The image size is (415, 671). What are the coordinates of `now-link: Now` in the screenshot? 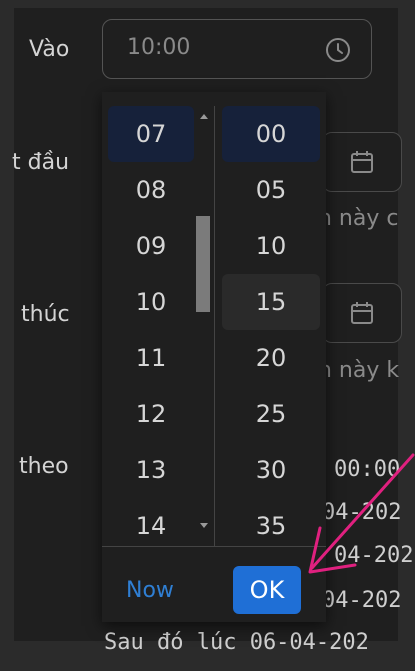 It's located at (150, 590).